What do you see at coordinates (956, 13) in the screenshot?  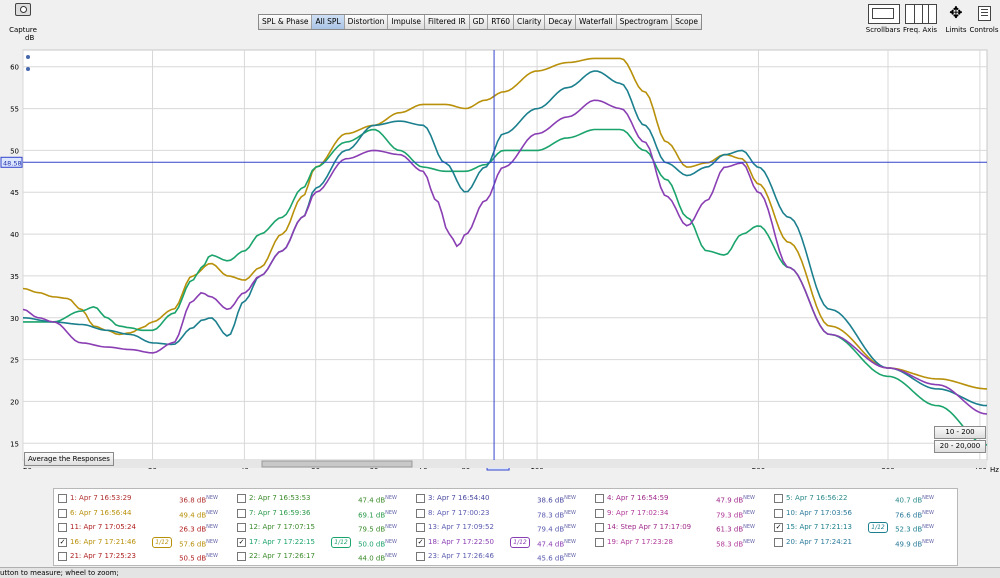 I see `limits-icon: ✥` at bounding box center [956, 13].